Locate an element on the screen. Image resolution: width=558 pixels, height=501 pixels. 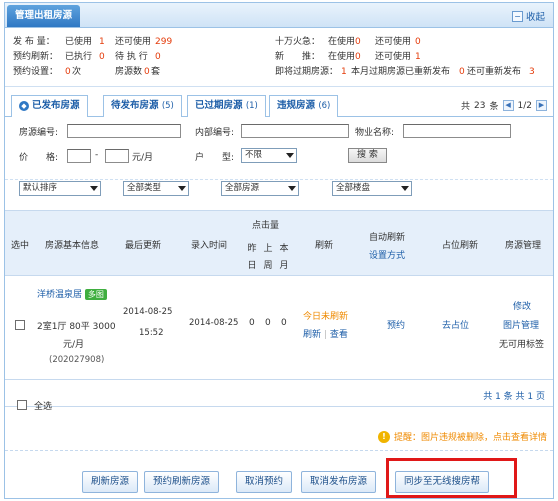
collapse-button: − 收起 is located at coordinates (528, 16).